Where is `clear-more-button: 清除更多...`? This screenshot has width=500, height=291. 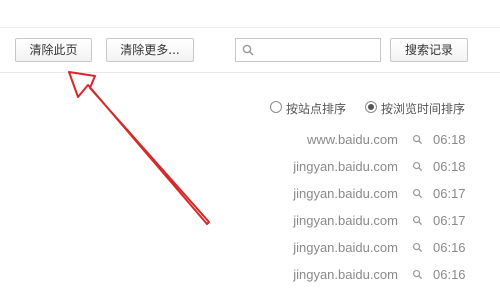
clear-more-button: 清除更多... is located at coordinates (150, 50).